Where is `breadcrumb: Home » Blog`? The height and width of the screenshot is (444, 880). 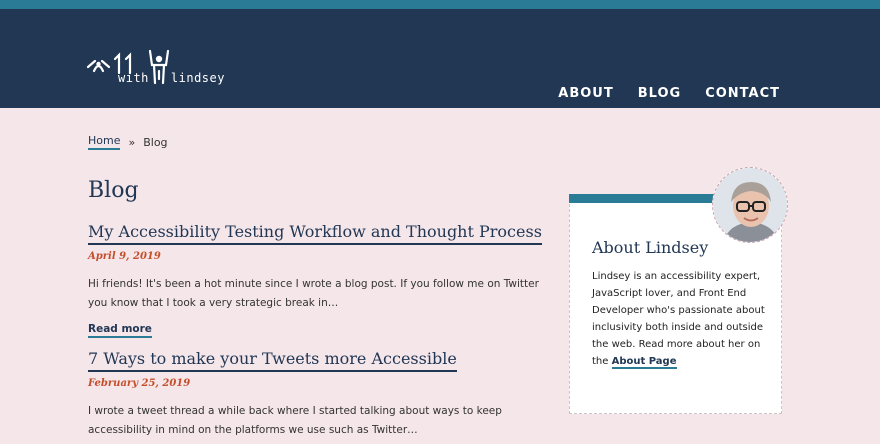
breadcrumb: Home » Blog is located at coordinates (128, 142).